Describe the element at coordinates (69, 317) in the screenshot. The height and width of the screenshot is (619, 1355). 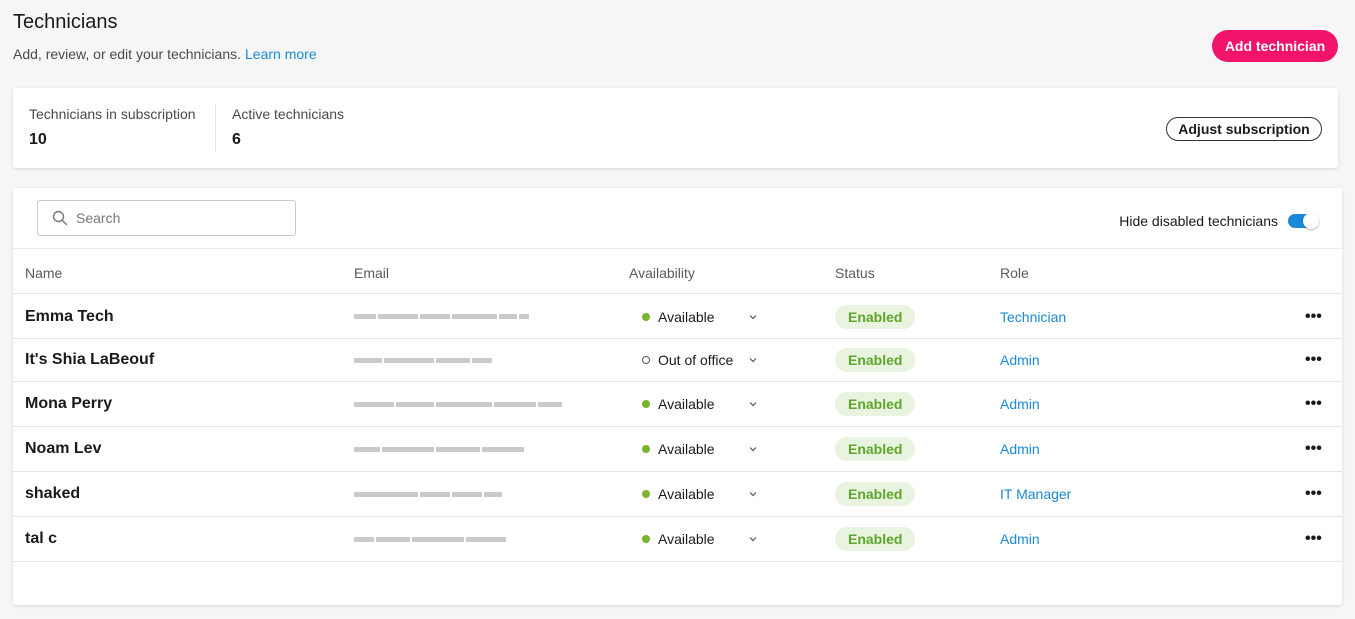
I see `technician-name: Emma Tech` at that location.